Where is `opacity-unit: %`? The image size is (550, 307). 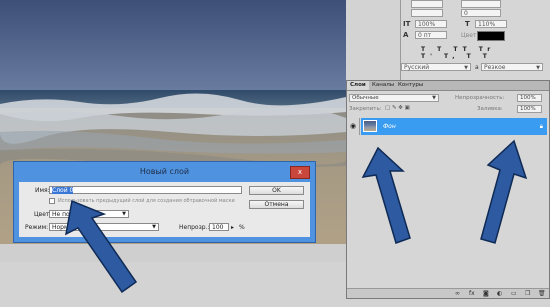
opacity-unit: % is located at coordinates (242, 227).